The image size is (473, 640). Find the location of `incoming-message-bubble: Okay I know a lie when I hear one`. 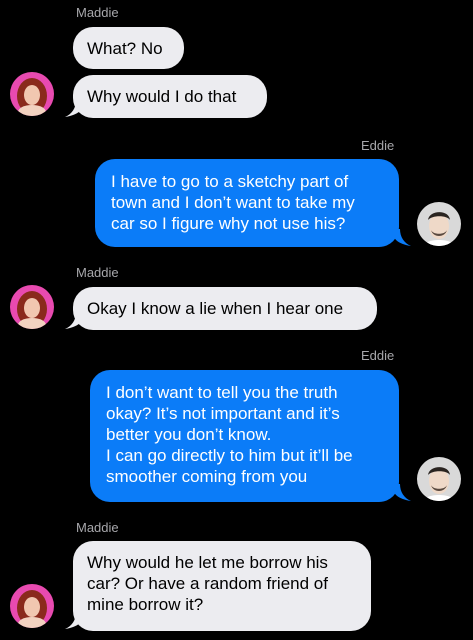

incoming-message-bubble: Okay I know a lie when I hear one is located at coordinates (225, 308).